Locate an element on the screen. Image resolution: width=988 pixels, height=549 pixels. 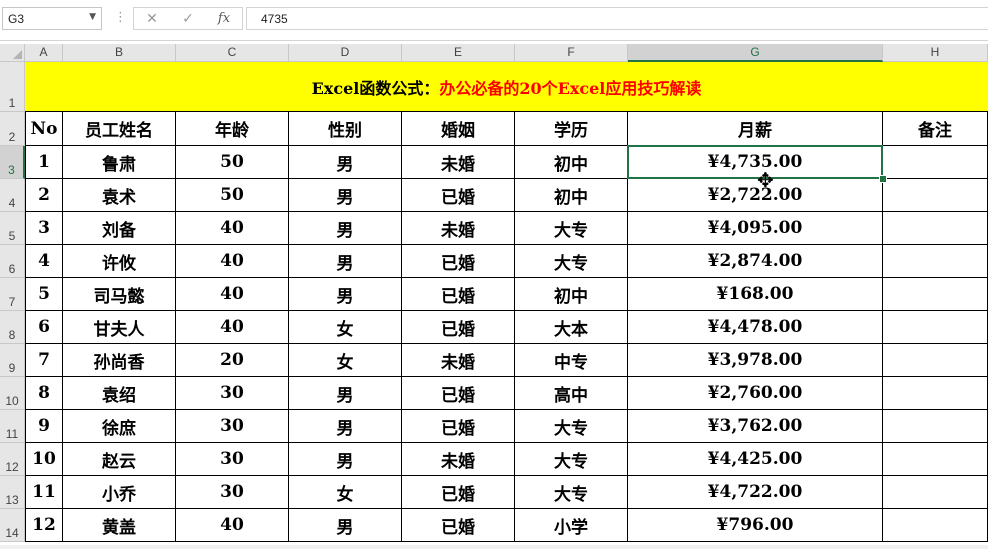
cell-e7: 已婚 is located at coordinates (458, 294).